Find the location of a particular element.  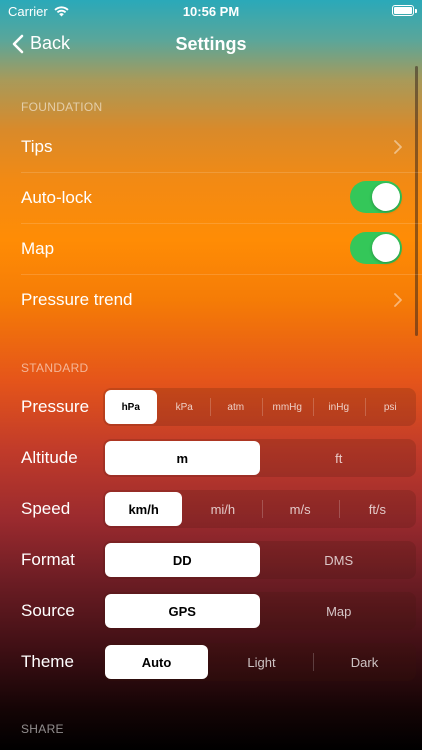

navigation-bar: Back Settings is located at coordinates (211, 44).